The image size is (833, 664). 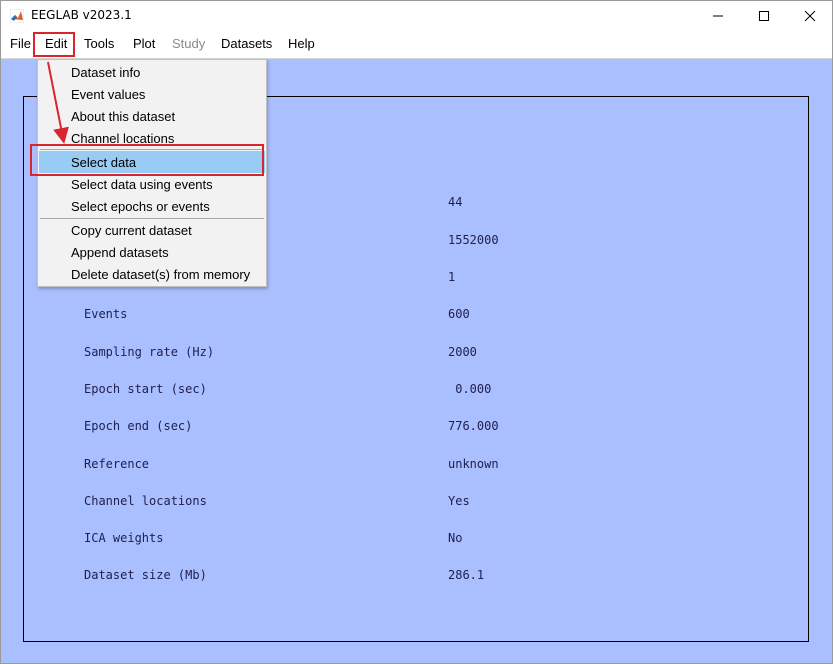 I want to click on info-row-channel-locations: Channel locations Yes, so click(x=417, y=503).